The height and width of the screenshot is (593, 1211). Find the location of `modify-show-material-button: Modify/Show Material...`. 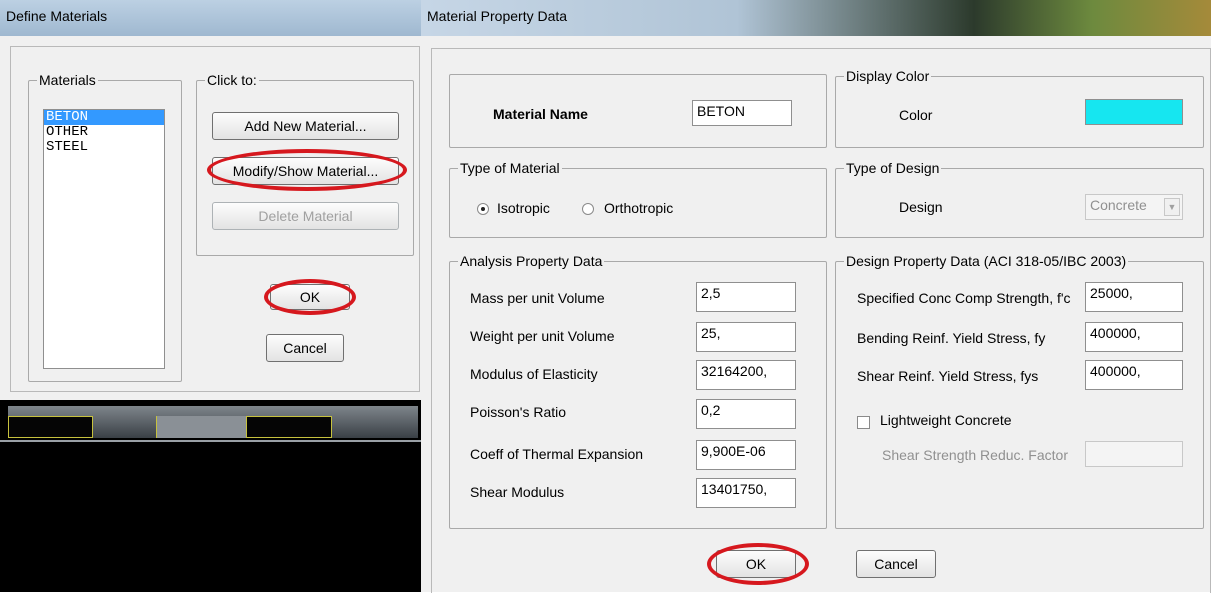

modify-show-material-button: Modify/Show Material... is located at coordinates (305, 171).